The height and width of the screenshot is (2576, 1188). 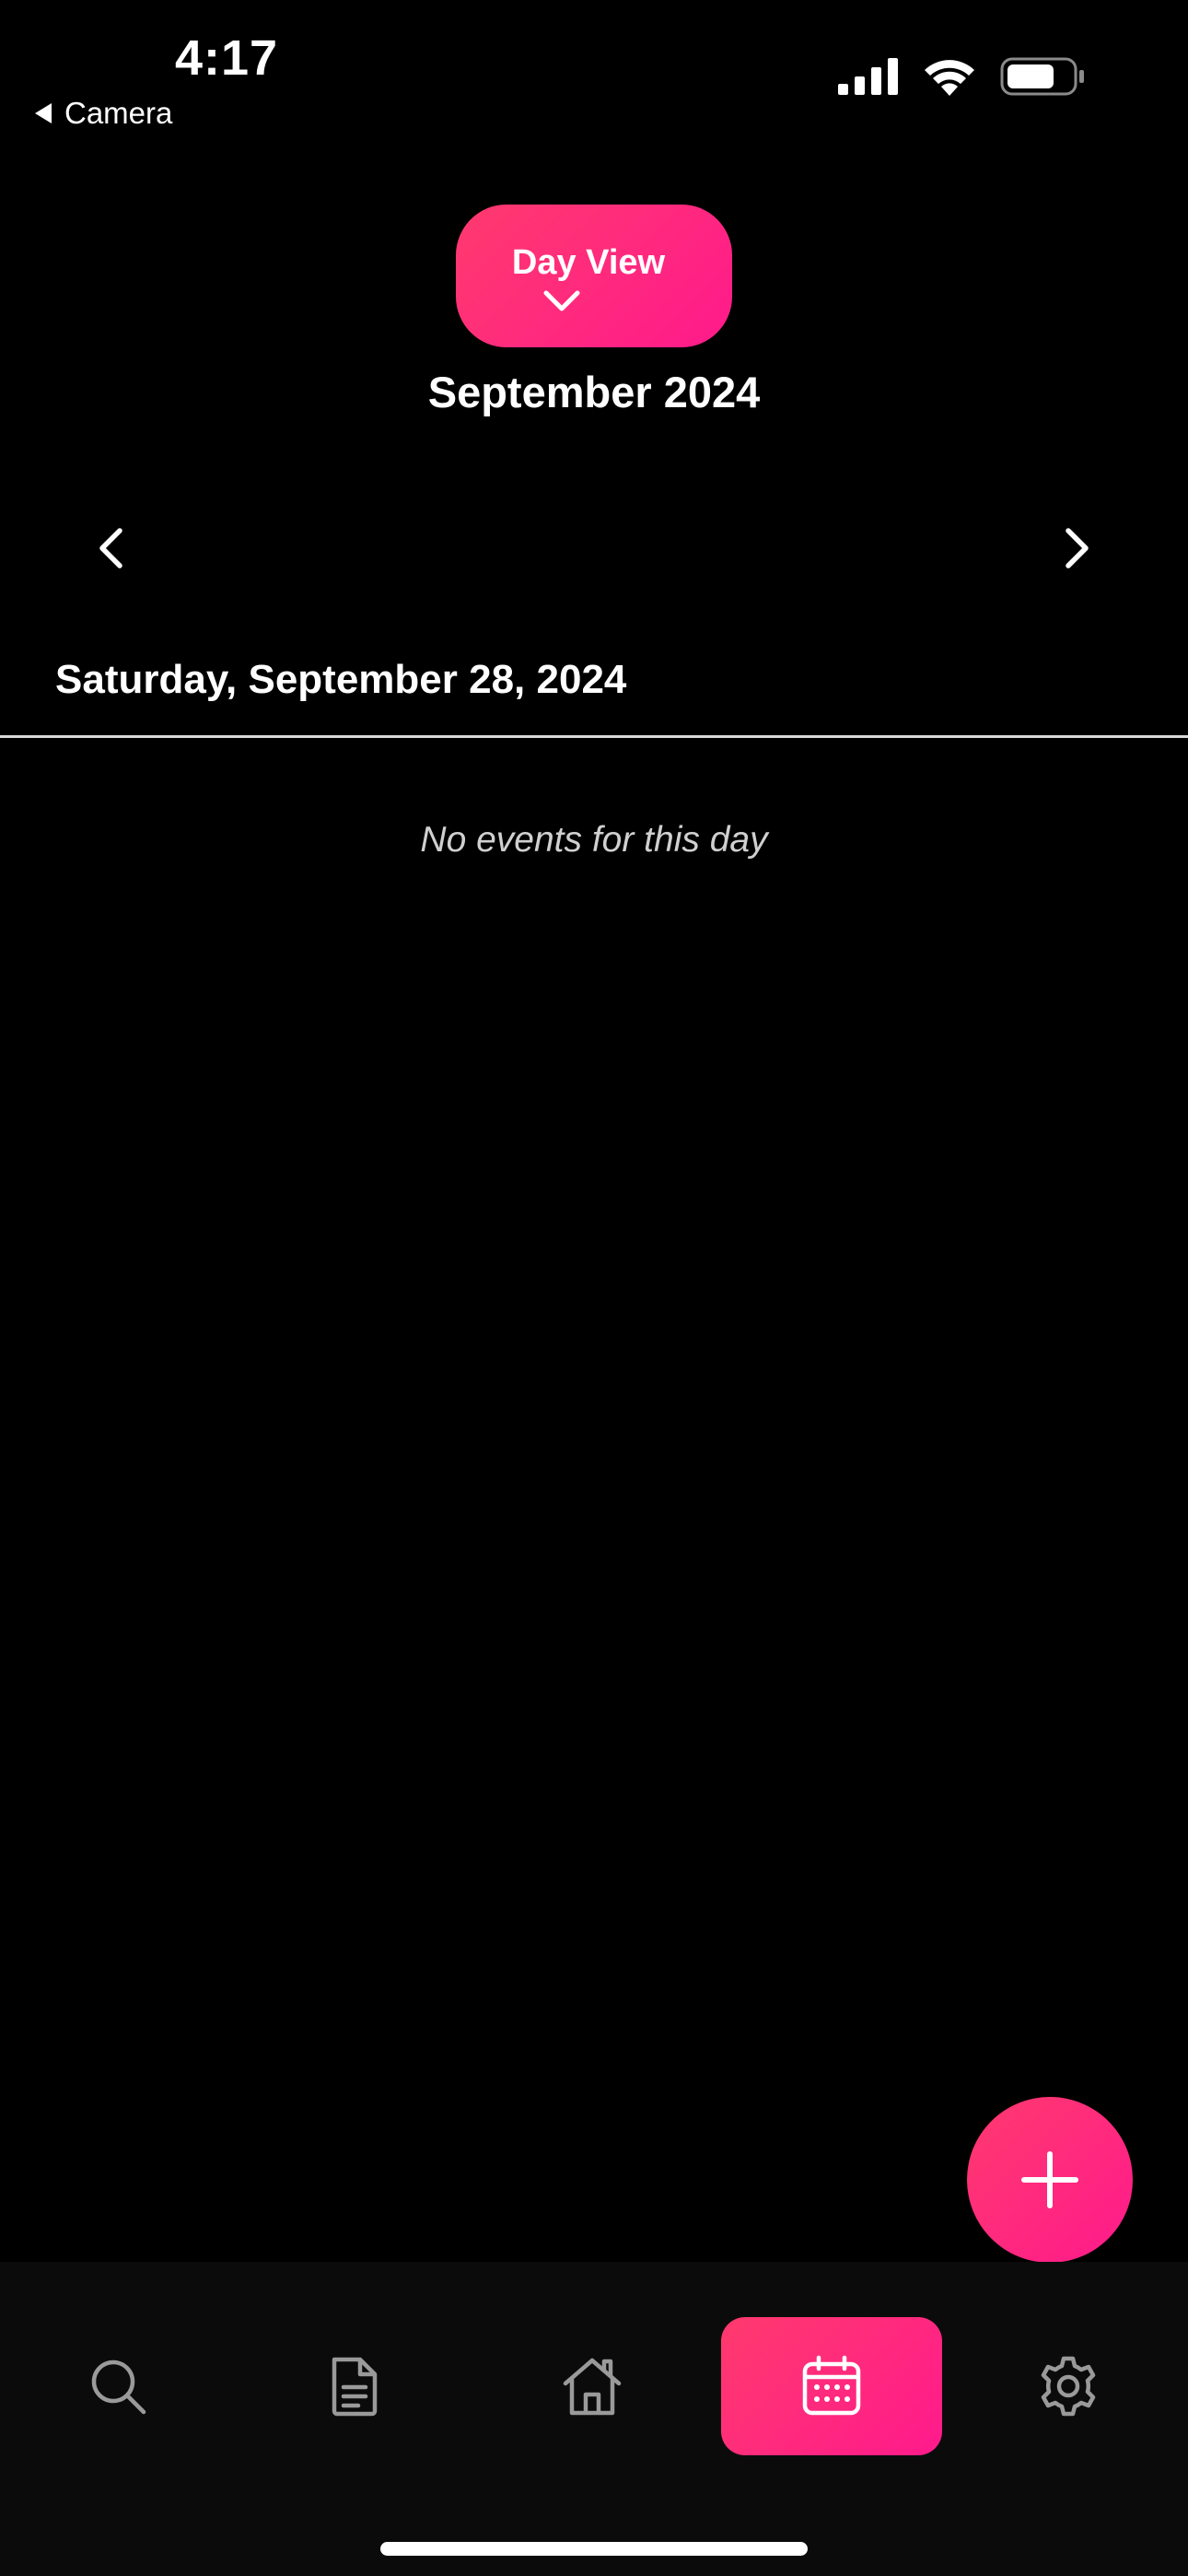 I want to click on empty-state-message: No events for this day, so click(x=594, y=840).